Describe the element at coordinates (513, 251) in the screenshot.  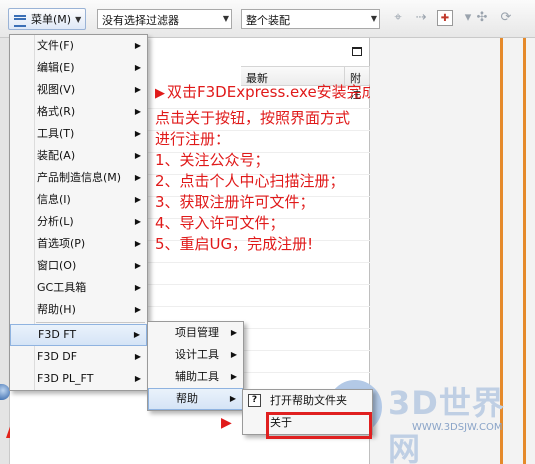
I see `graphics-frame` at that location.